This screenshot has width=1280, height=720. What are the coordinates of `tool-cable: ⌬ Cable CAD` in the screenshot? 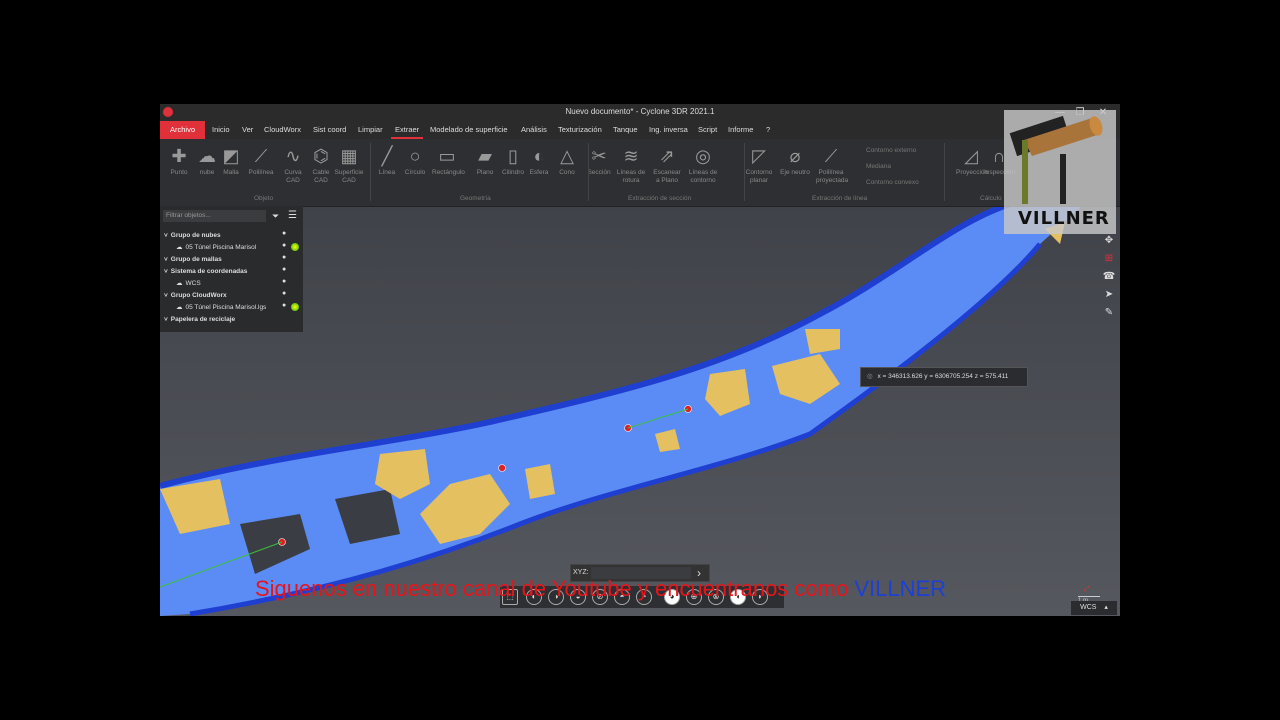 It's located at (321, 165).